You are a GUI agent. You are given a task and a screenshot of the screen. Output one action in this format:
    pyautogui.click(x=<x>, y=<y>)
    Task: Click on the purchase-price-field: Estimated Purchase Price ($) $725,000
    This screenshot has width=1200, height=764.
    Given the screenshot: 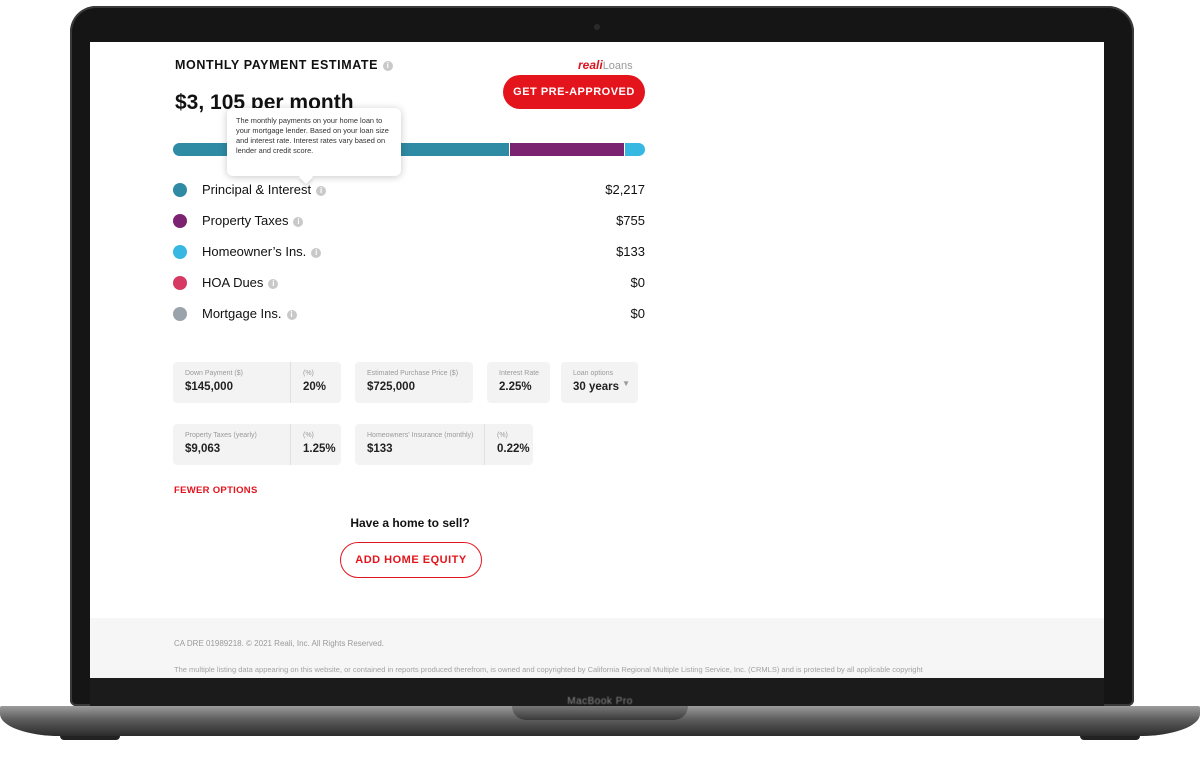 What is the action you would take?
    pyautogui.click(x=414, y=382)
    